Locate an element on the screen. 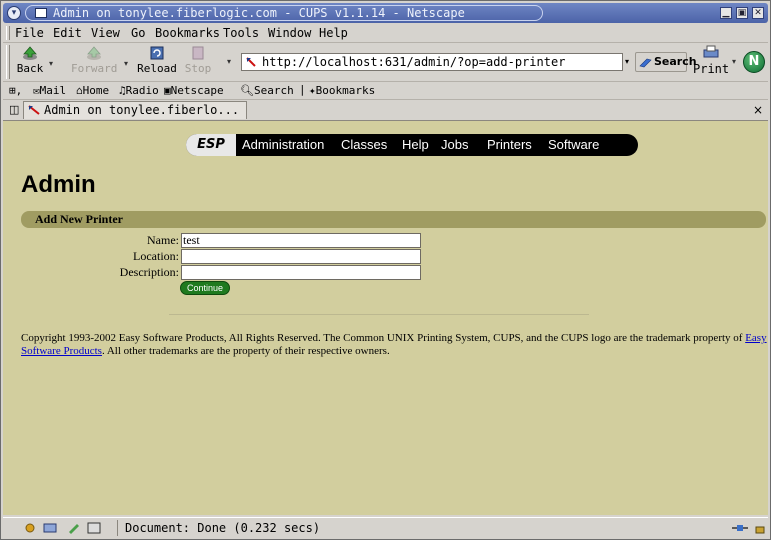  search-button: Search is located at coordinates (666, 62).